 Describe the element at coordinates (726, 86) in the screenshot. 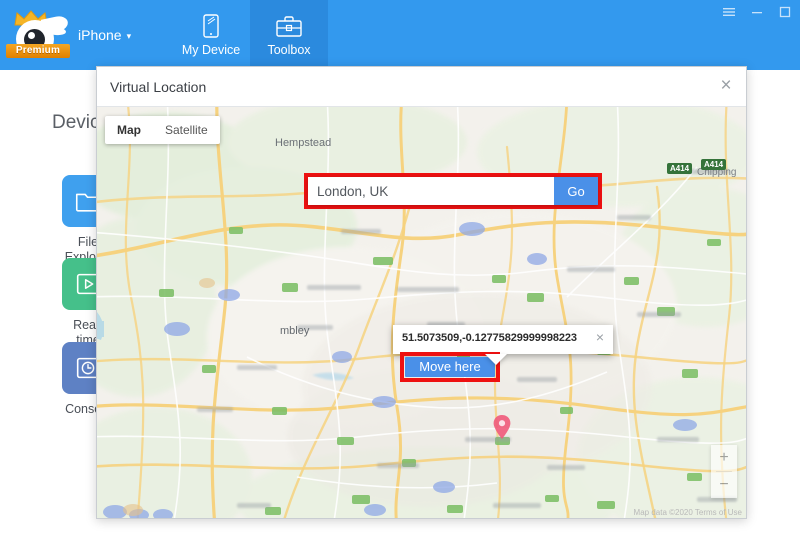

I see `close-icon: ×` at that location.